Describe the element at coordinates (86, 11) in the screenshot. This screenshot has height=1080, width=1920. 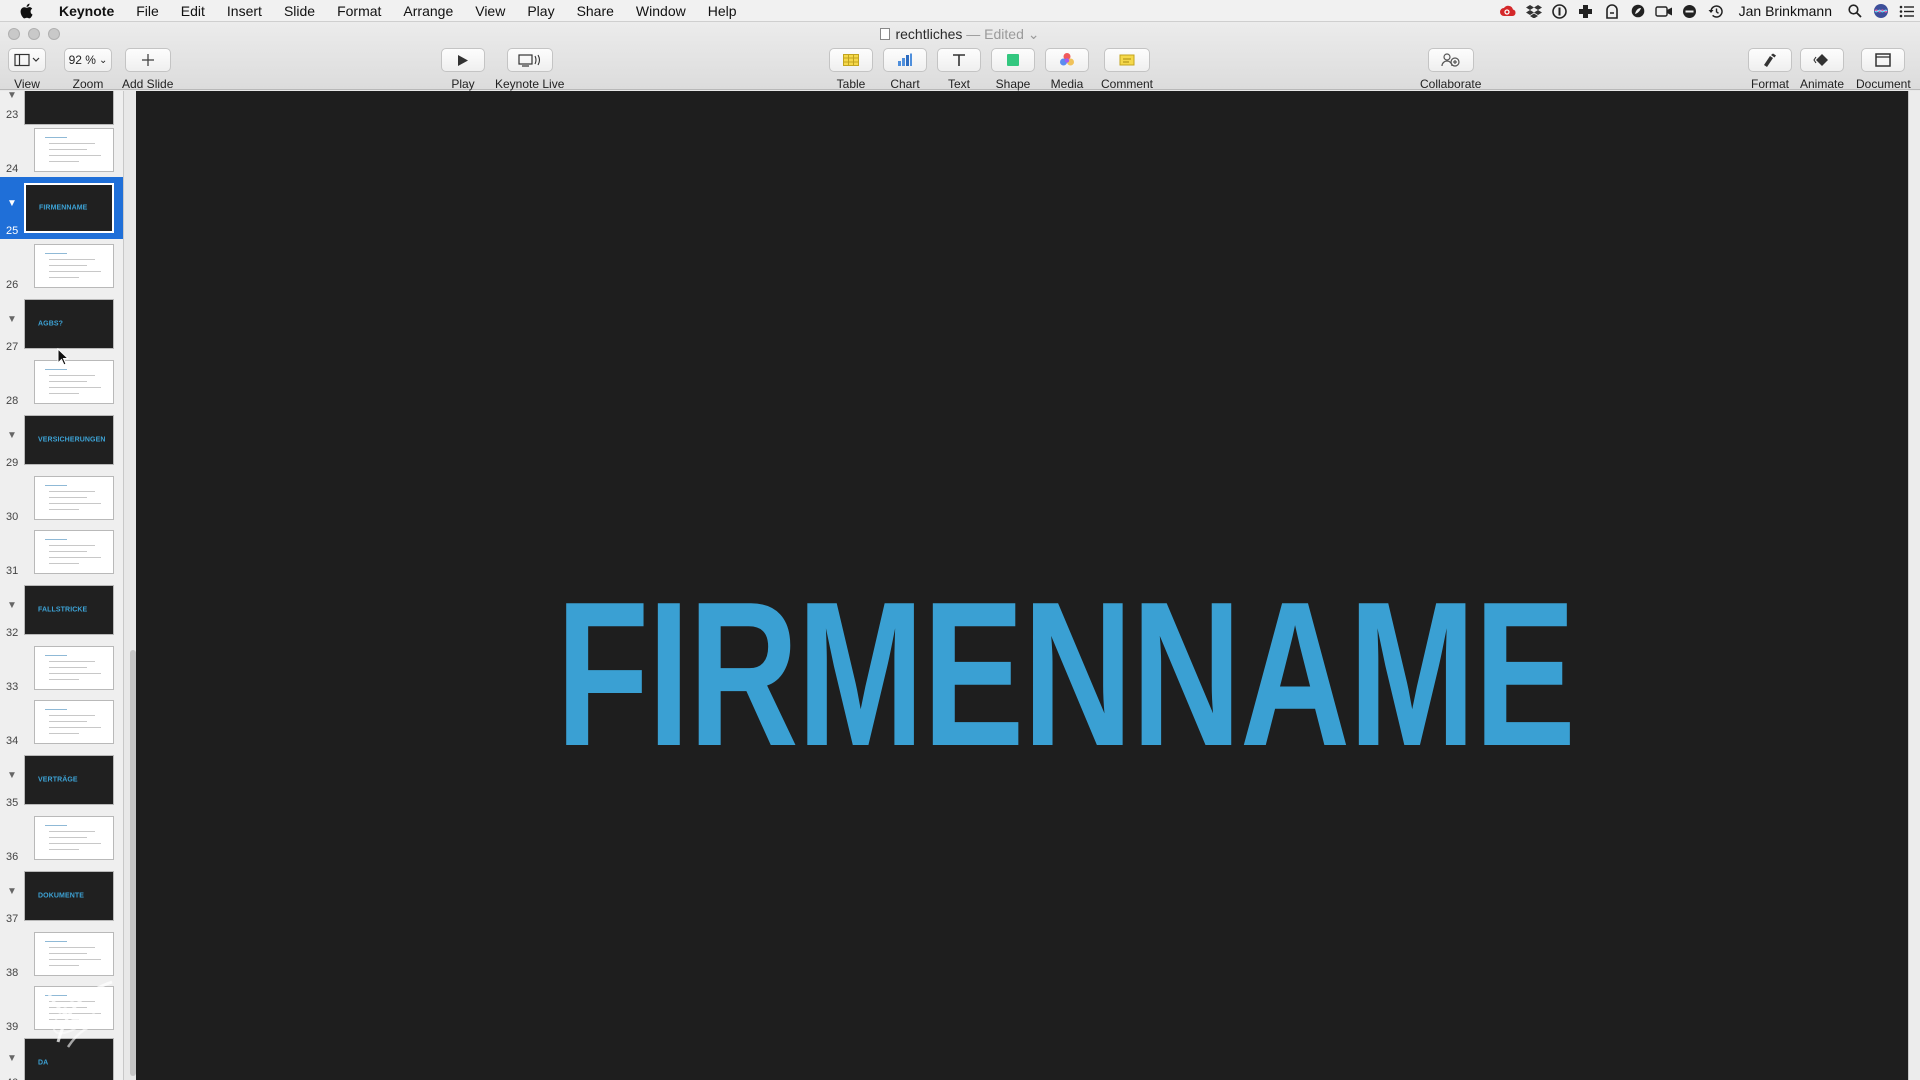
I see `menu-app-name: Keynote` at that location.